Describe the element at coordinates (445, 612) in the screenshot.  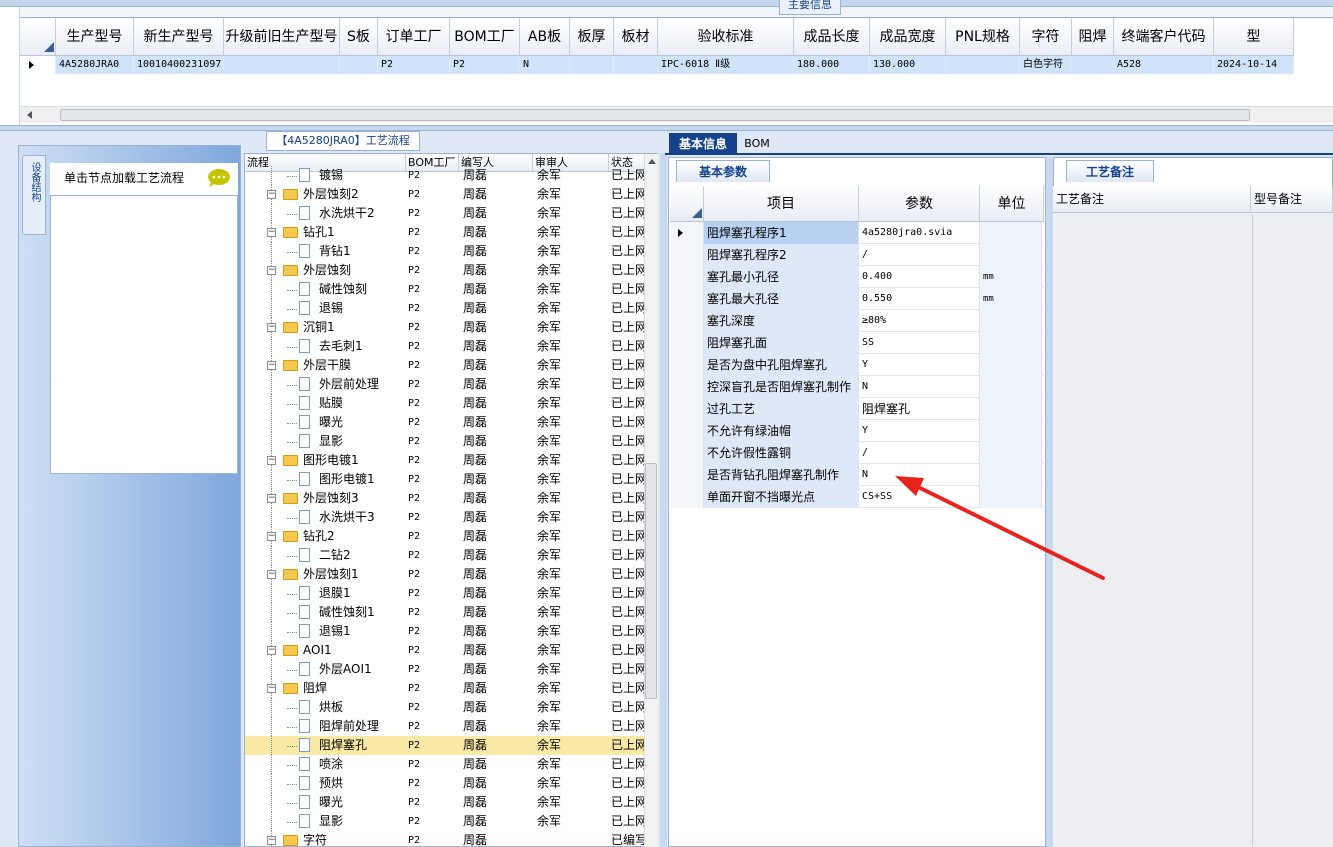
I see `tree-row: 碱性蚀刻1 P2 周磊 余军 已上网` at that location.